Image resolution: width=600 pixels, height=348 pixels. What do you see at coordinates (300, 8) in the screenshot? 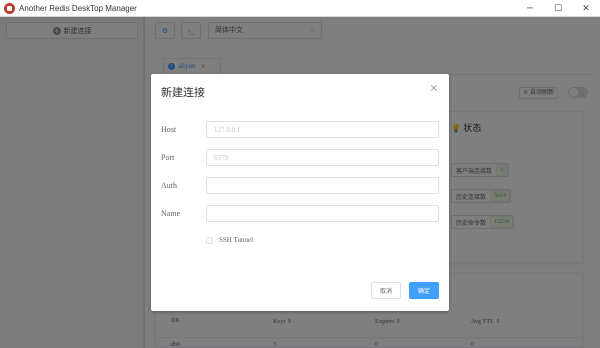
I see `window-title-bar: Another Redis DeskTop Manager ─ ☐ ✕` at bounding box center [300, 8].